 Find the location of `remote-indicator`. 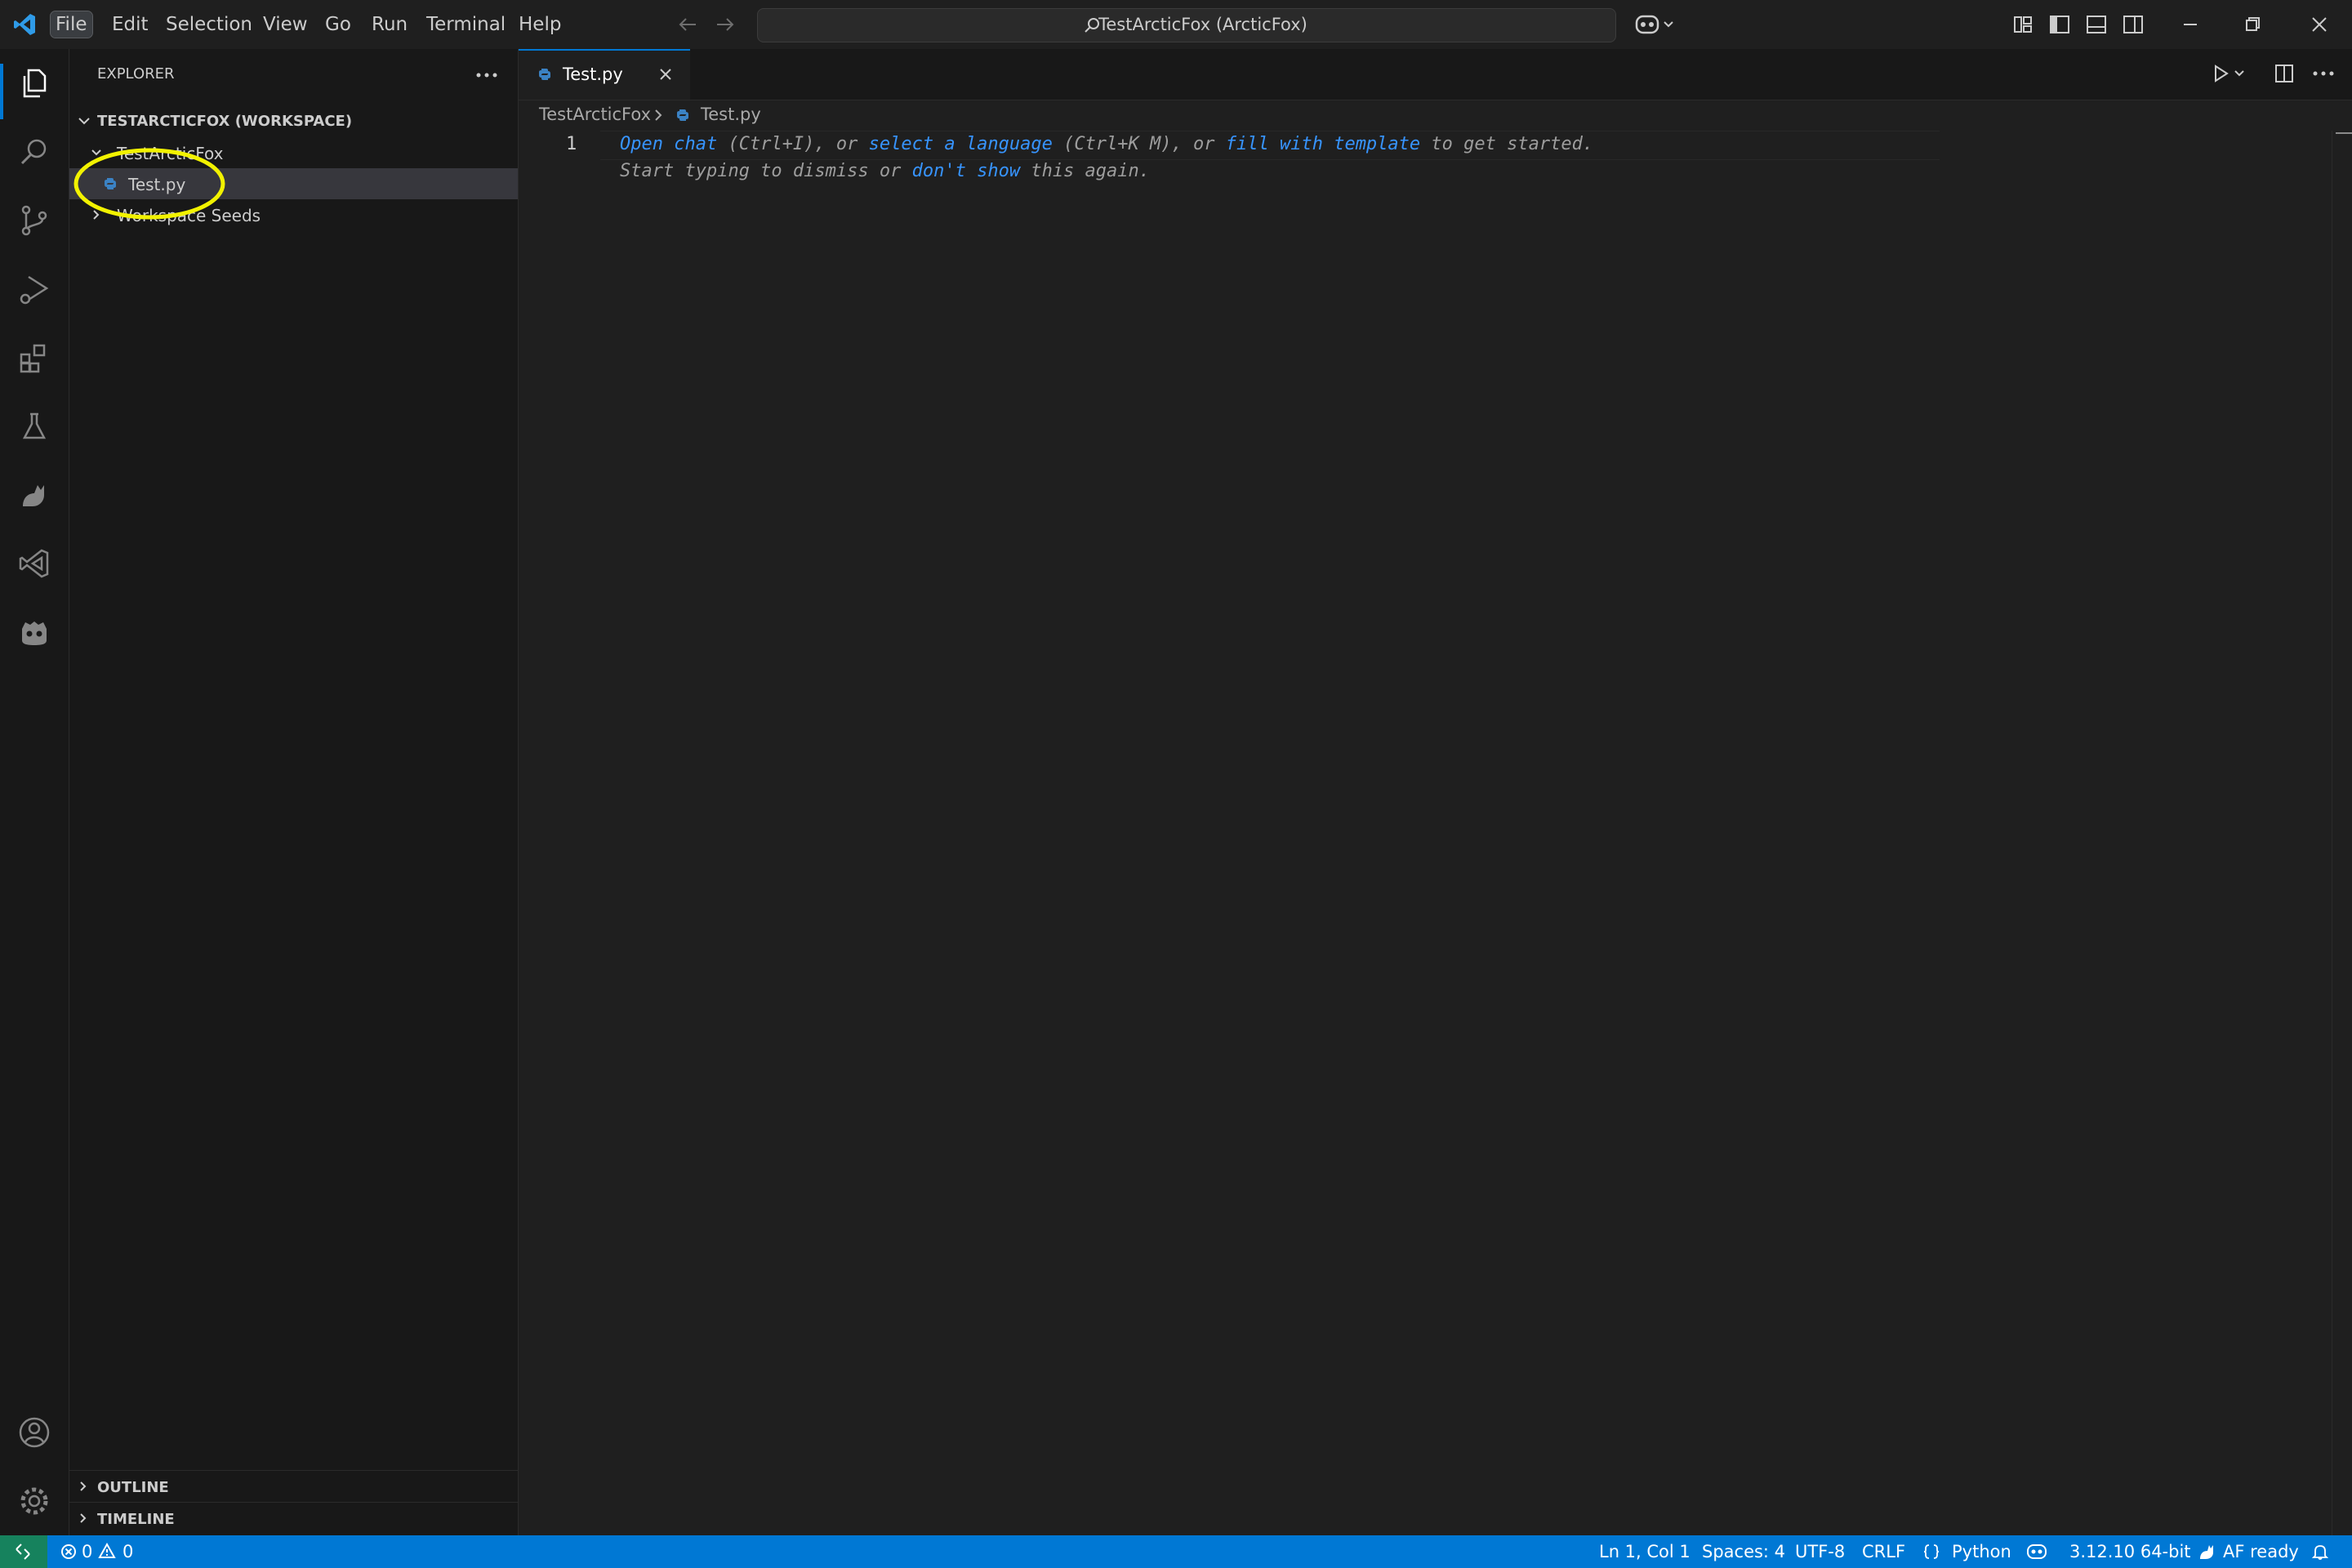

remote-indicator is located at coordinates (23, 1551).